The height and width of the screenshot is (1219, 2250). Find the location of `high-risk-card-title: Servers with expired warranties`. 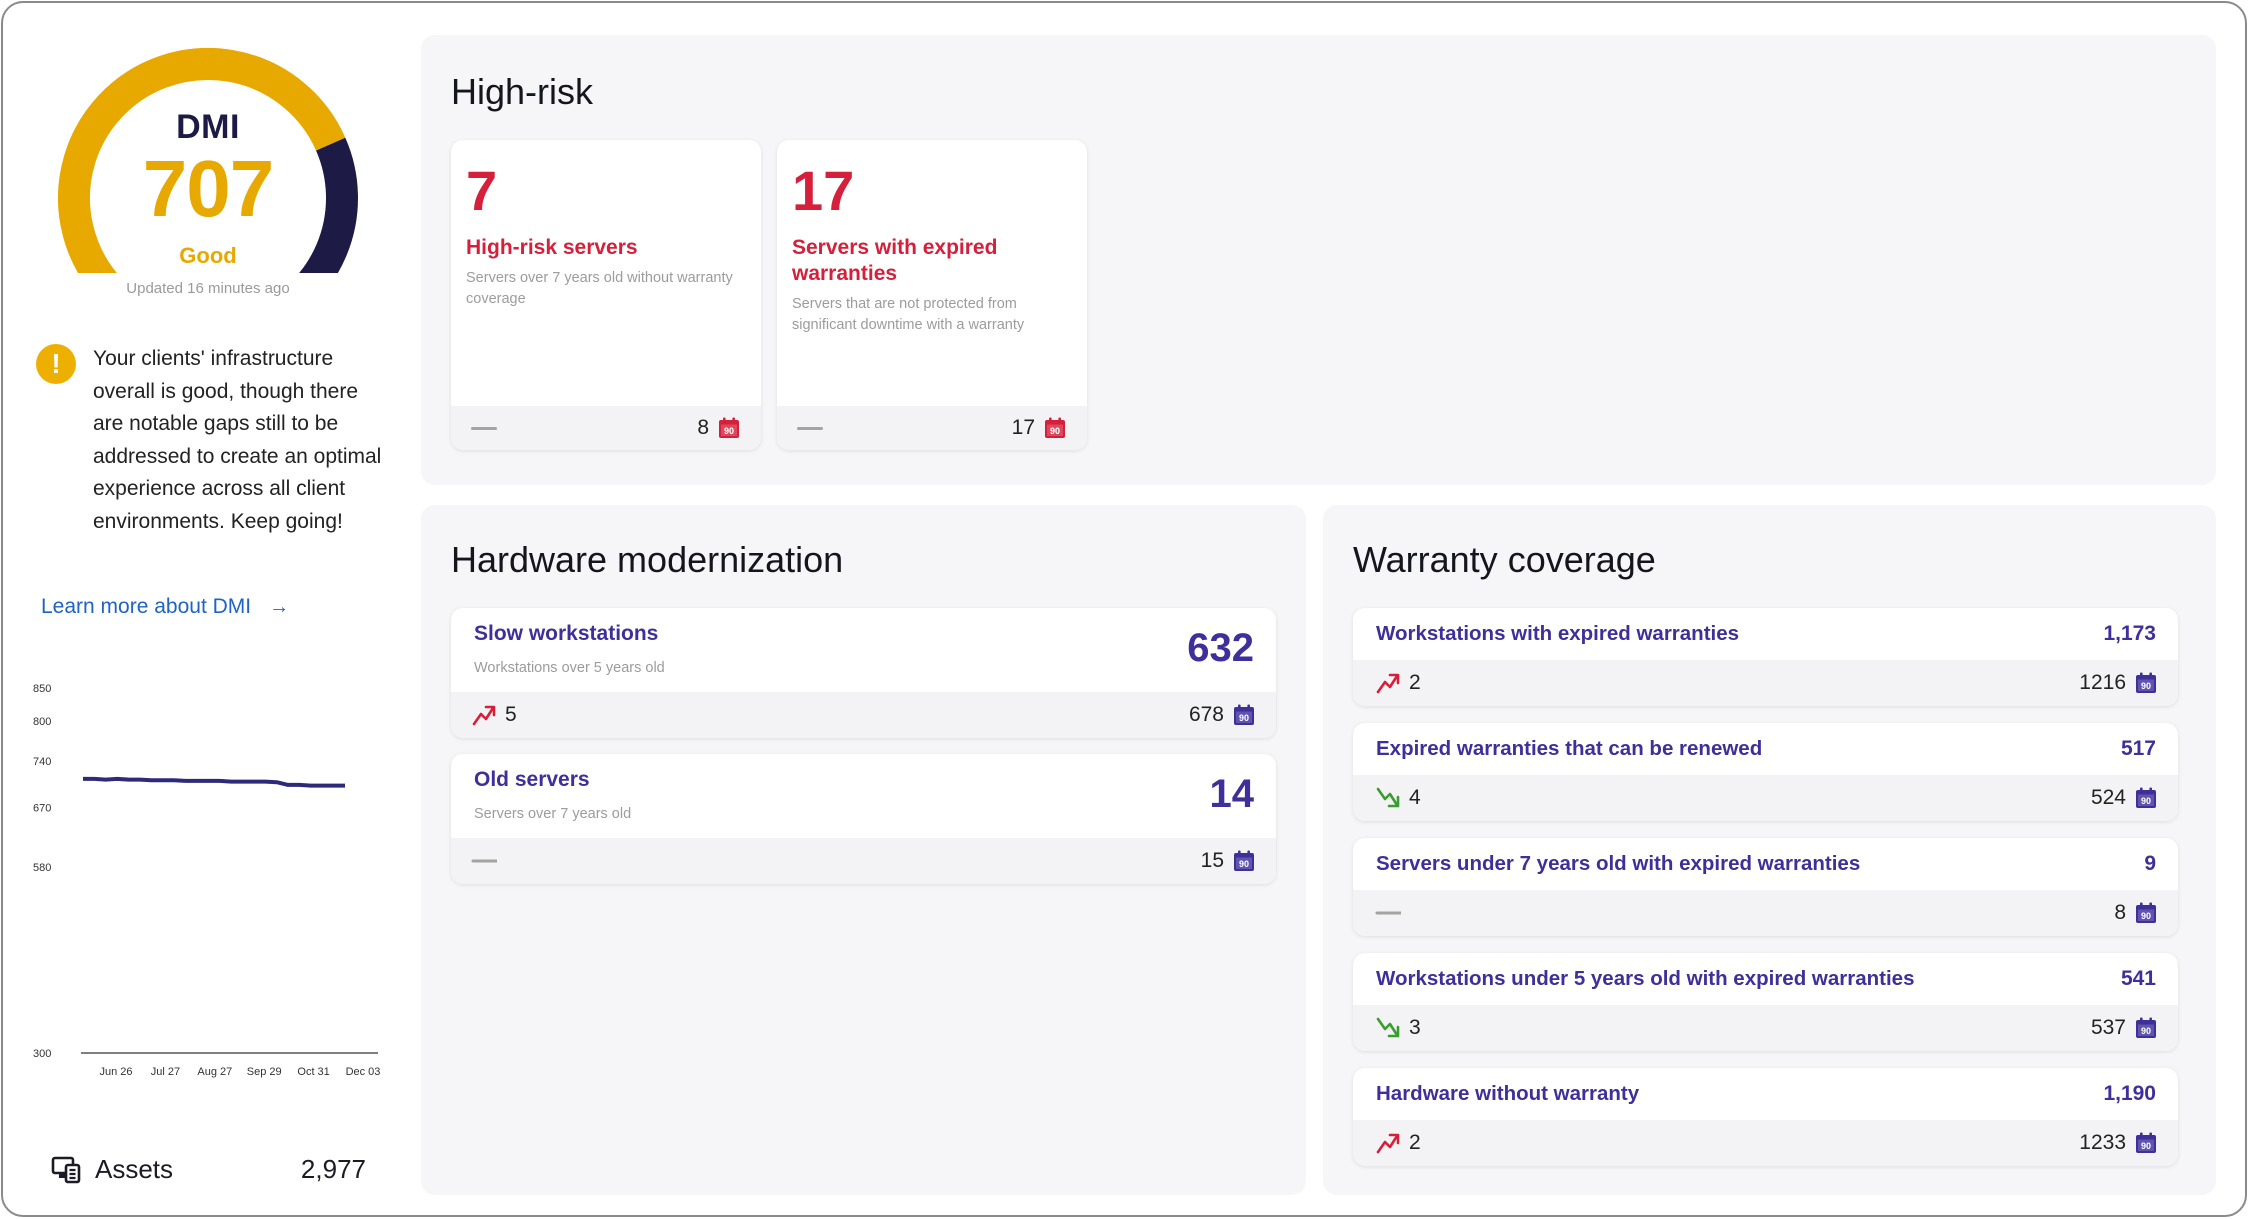

high-risk-card-title: Servers with expired warranties is located at coordinates (895, 260).